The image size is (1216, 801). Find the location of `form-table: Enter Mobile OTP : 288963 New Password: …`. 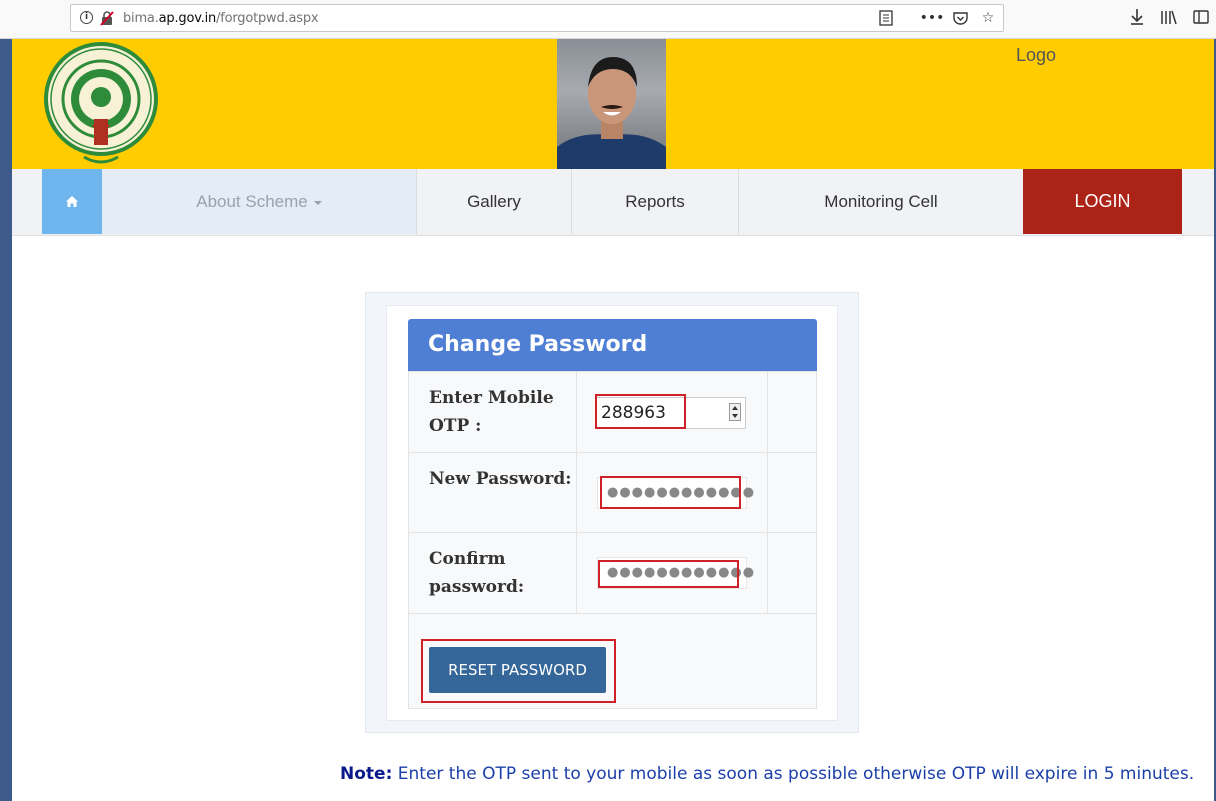

form-table: Enter Mobile OTP : 288963 New Password: … is located at coordinates (612, 540).